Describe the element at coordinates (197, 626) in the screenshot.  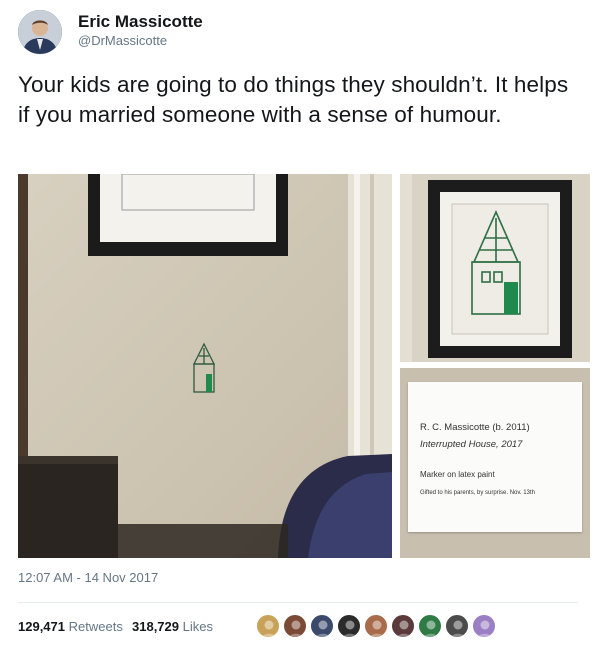
I see `likes-label: Likes` at that location.